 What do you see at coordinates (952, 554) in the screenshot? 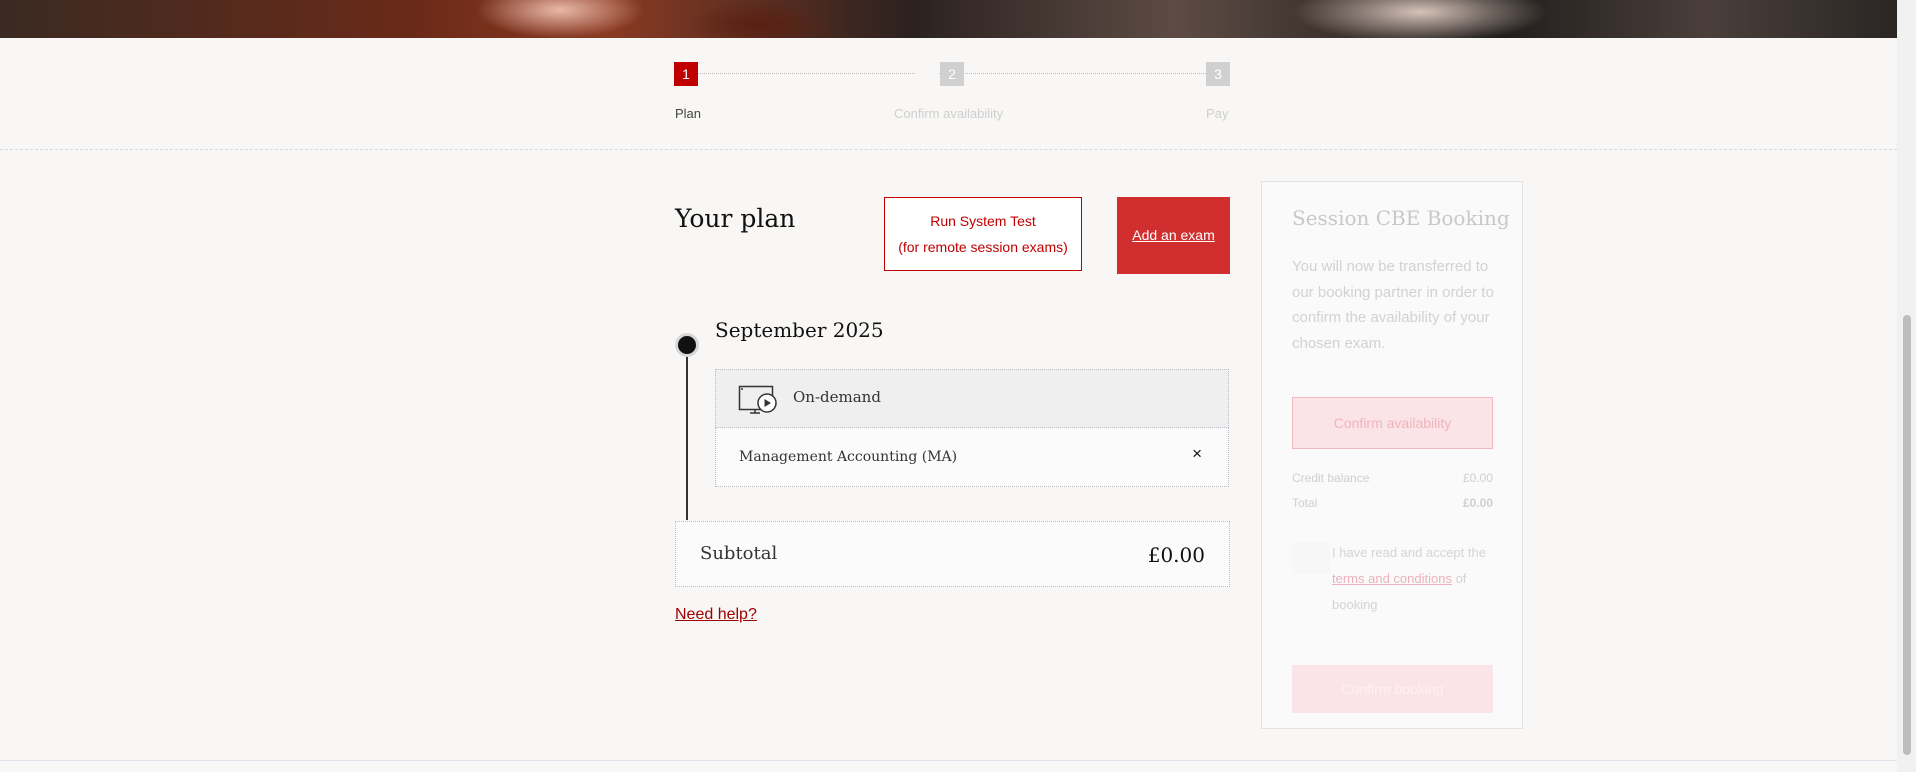
I see `subtotal-box: Subtotal £0.00` at bounding box center [952, 554].